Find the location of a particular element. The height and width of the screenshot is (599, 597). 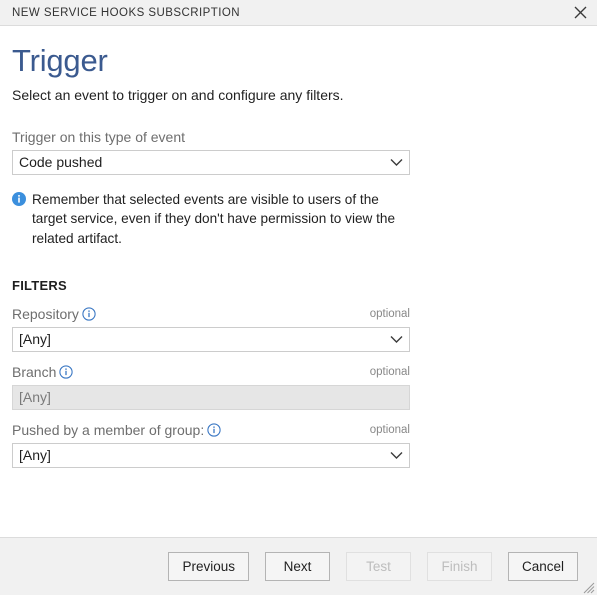

pushed-by-group-value: [Any] is located at coordinates (35, 455).